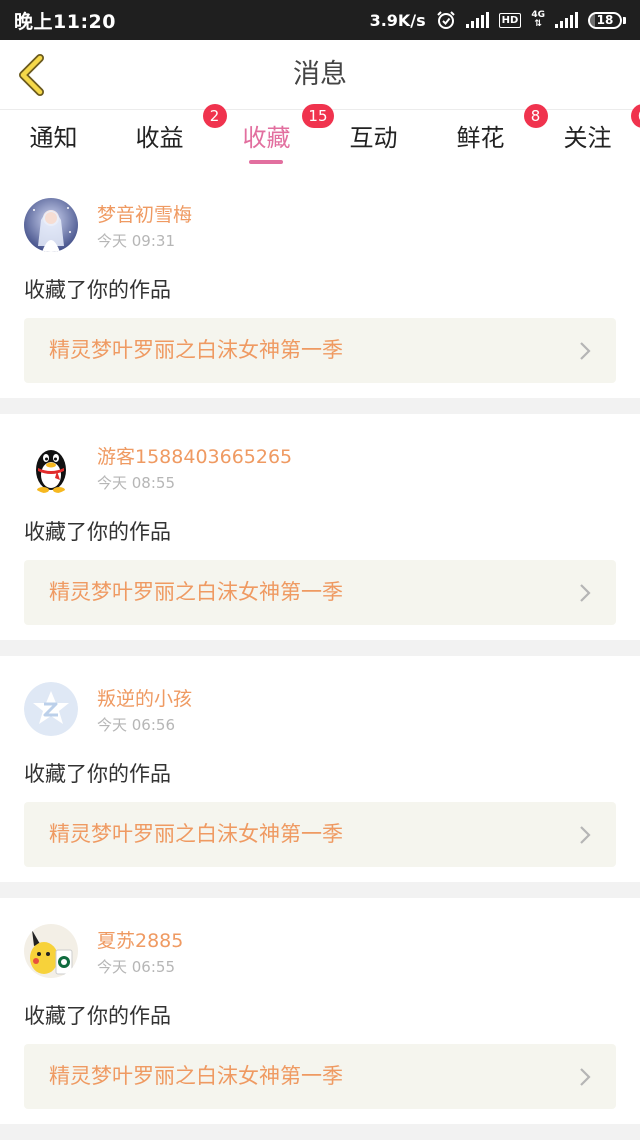 The height and width of the screenshot is (1140, 640). I want to click on battery-level: 18, so click(605, 20).